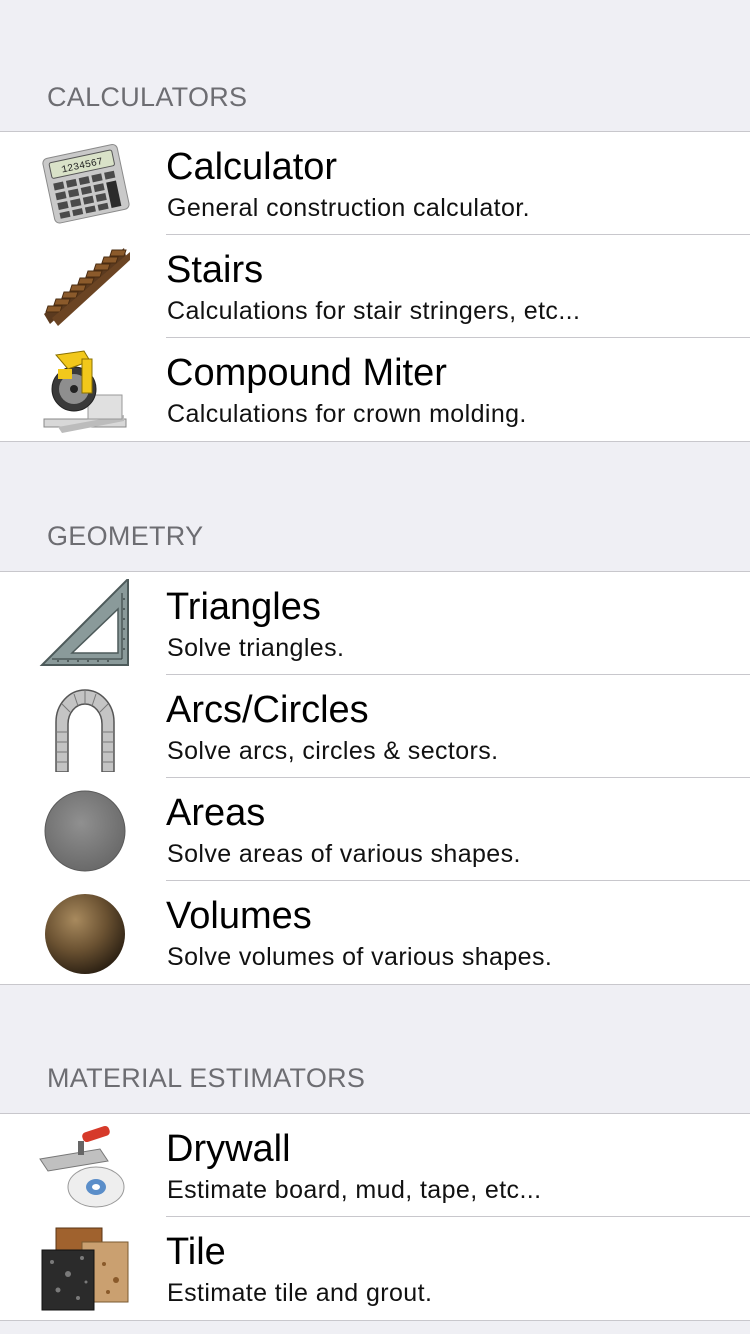  I want to click on sphere-icon, so click(85, 933).